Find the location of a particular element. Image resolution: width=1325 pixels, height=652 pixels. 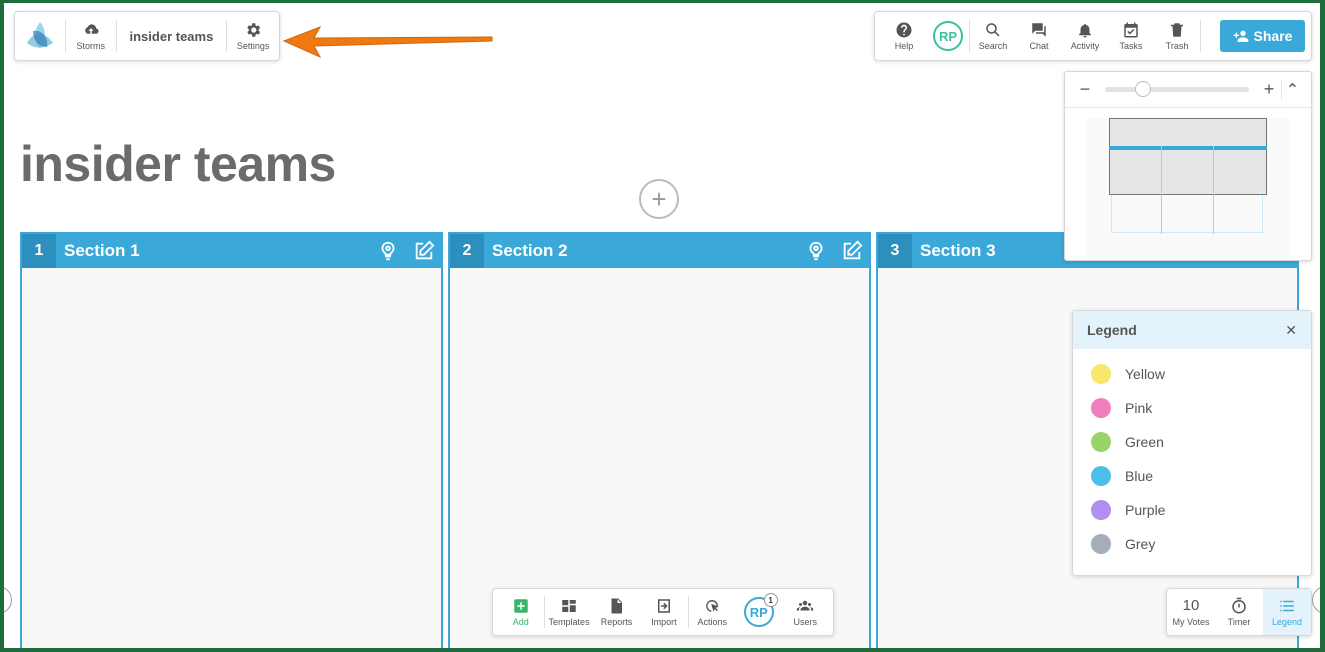

import-icon is located at coordinates (663, 606).